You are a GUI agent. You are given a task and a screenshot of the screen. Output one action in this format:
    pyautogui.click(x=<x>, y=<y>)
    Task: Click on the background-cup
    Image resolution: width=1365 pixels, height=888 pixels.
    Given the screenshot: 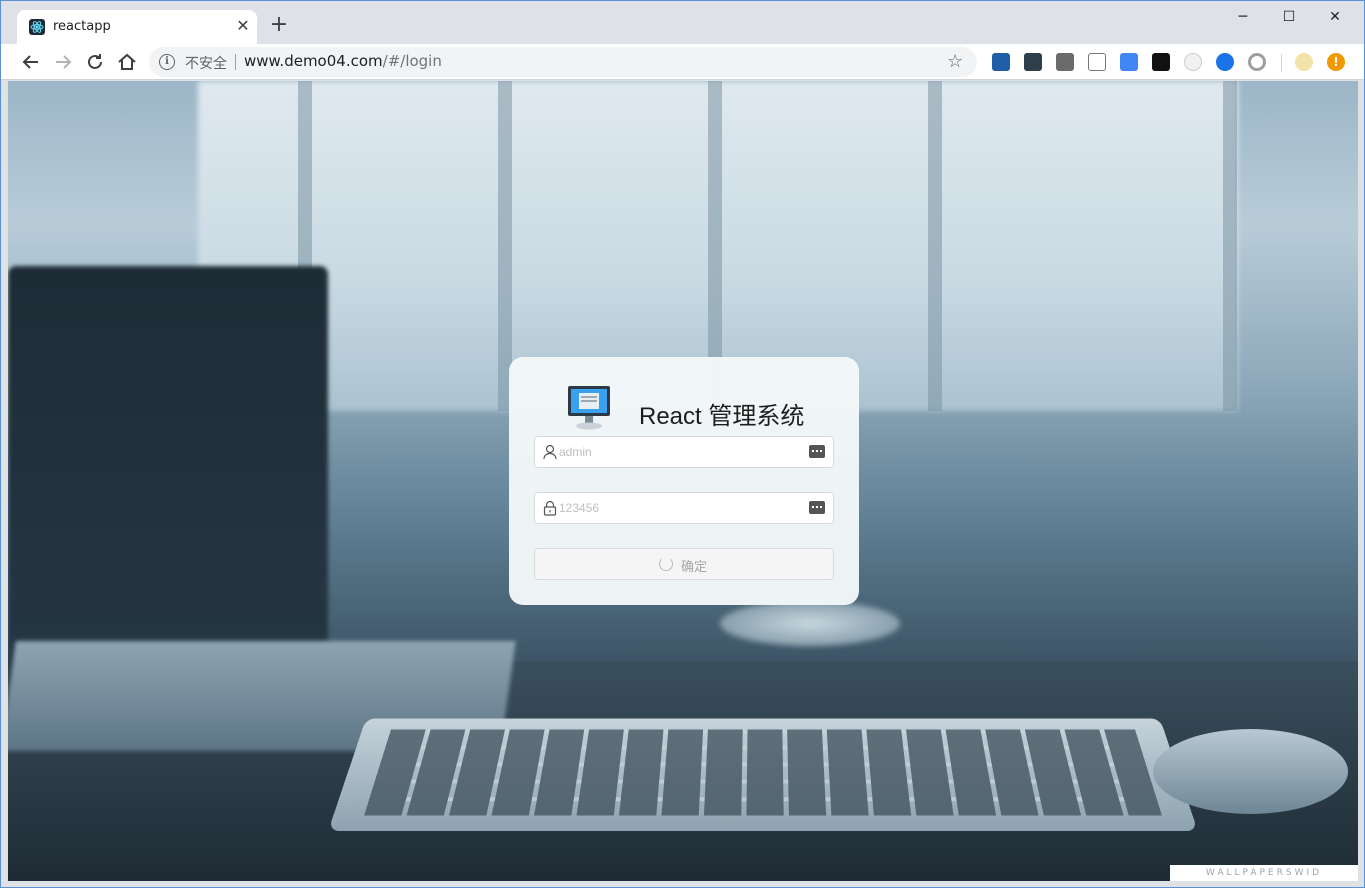 What is the action you would take?
    pyautogui.click(x=810, y=623)
    